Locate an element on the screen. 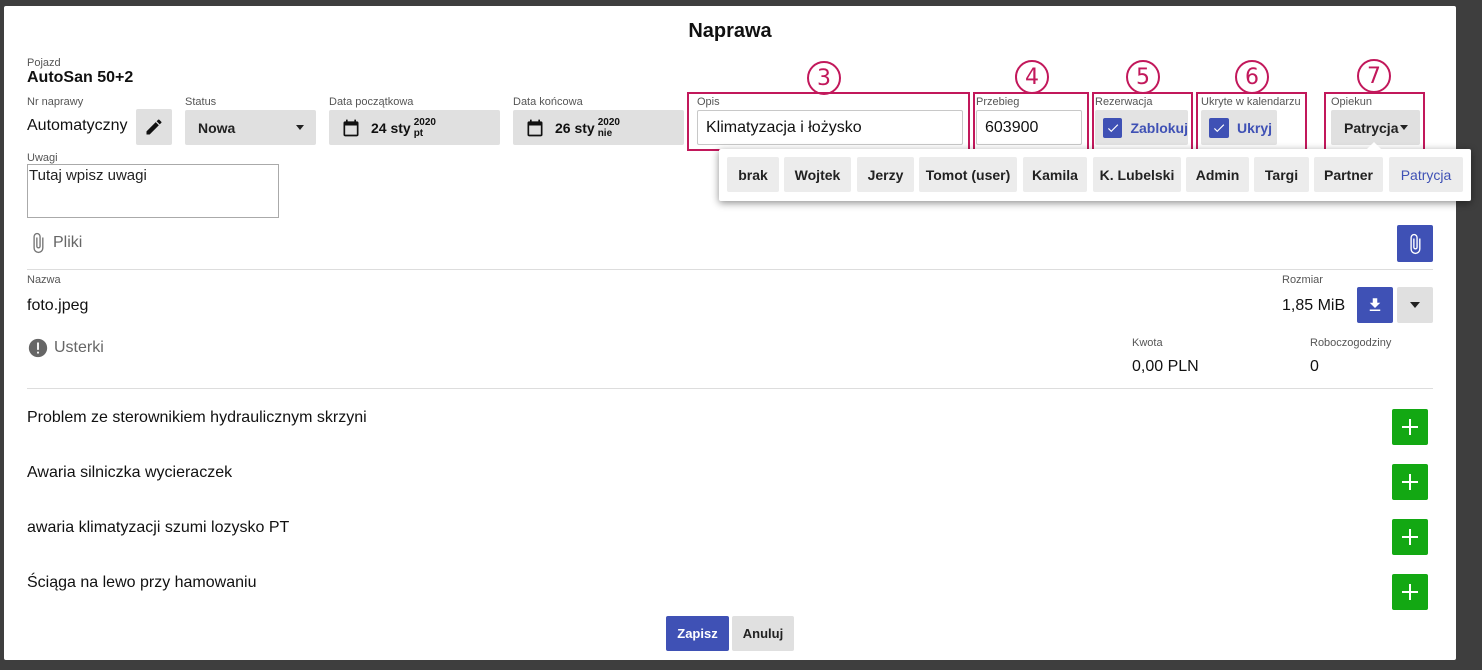 Image resolution: width=1482 pixels, height=670 pixels. hidden-calendar-checkbox: Ukryj is located at coordinates (1239, 127).